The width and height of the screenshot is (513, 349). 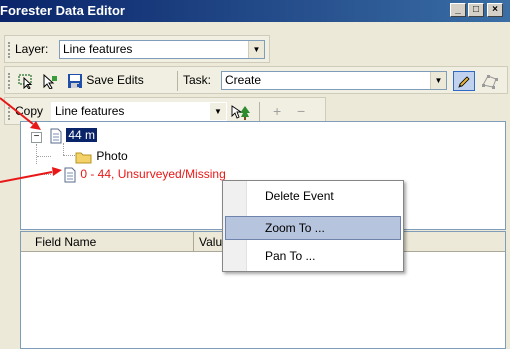 What do you see at coordinates (26, 177) in the screenshot?
I see `annotation-arrow-event` at bounding box center [26, 177].